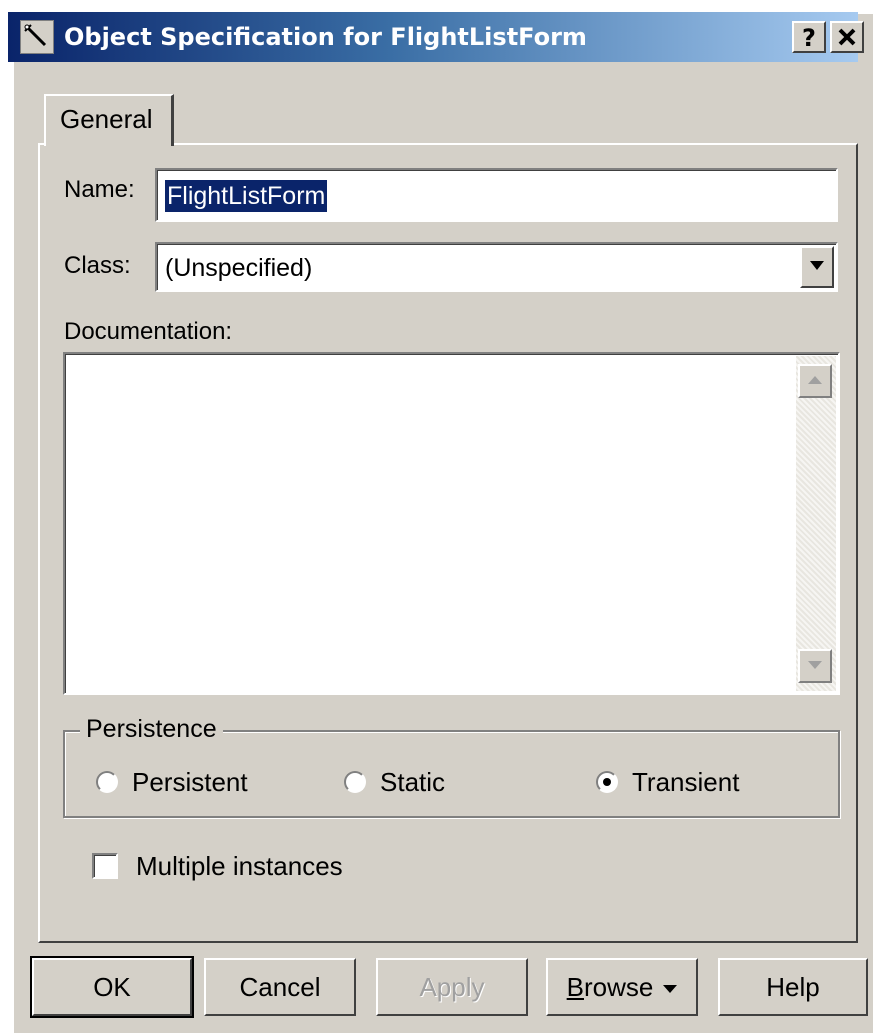 The image size is (873, 1033). What do you see at coordinates (190, 781) in the screenshot?
I see `radio-label: Persistent` at bounding box center [190, 781].